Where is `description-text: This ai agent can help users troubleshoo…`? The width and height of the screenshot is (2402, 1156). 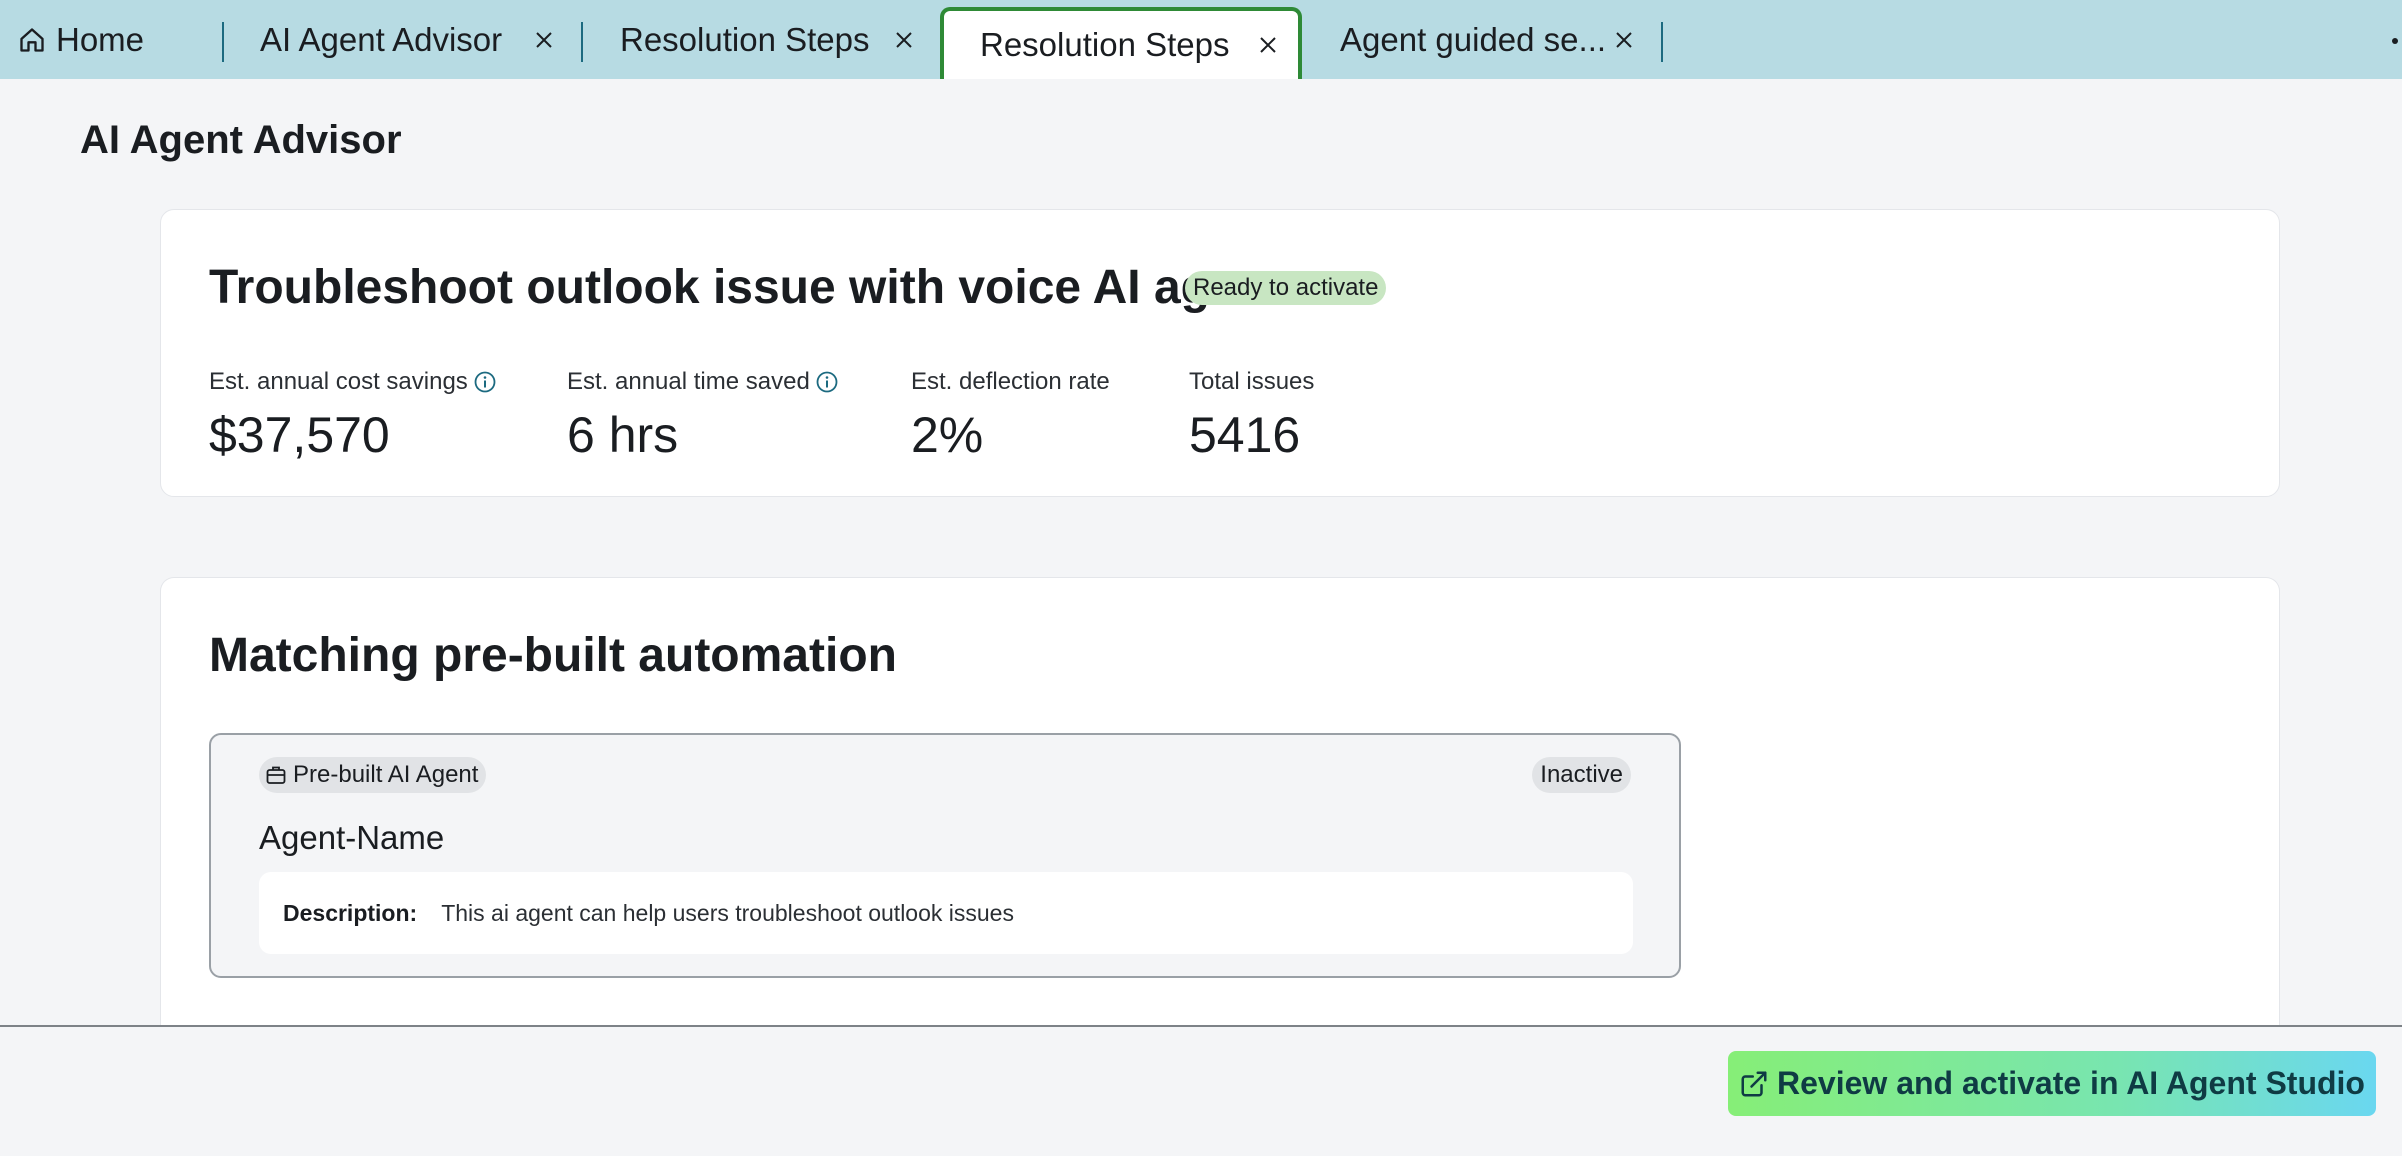
description-text: This ai agent can help users troubleshoo… is located at coordinates (727, 912).